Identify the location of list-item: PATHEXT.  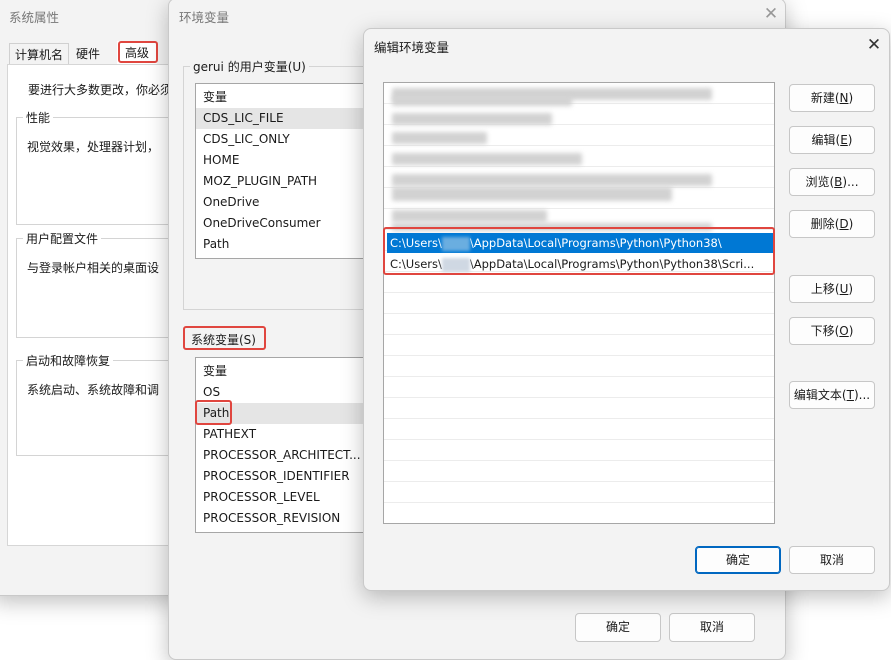
(281, 434).